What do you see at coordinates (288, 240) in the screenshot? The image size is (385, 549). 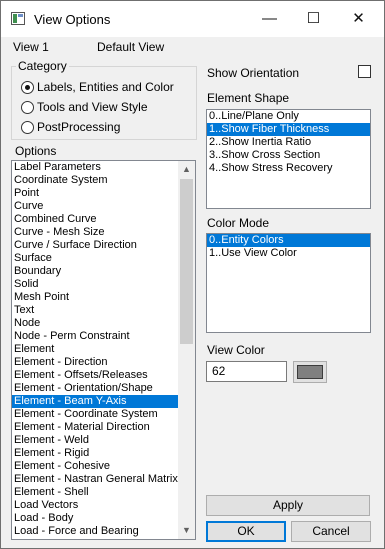 I see `color-mode-item: 0..Entity Colors` at bounding box center [288, 240].